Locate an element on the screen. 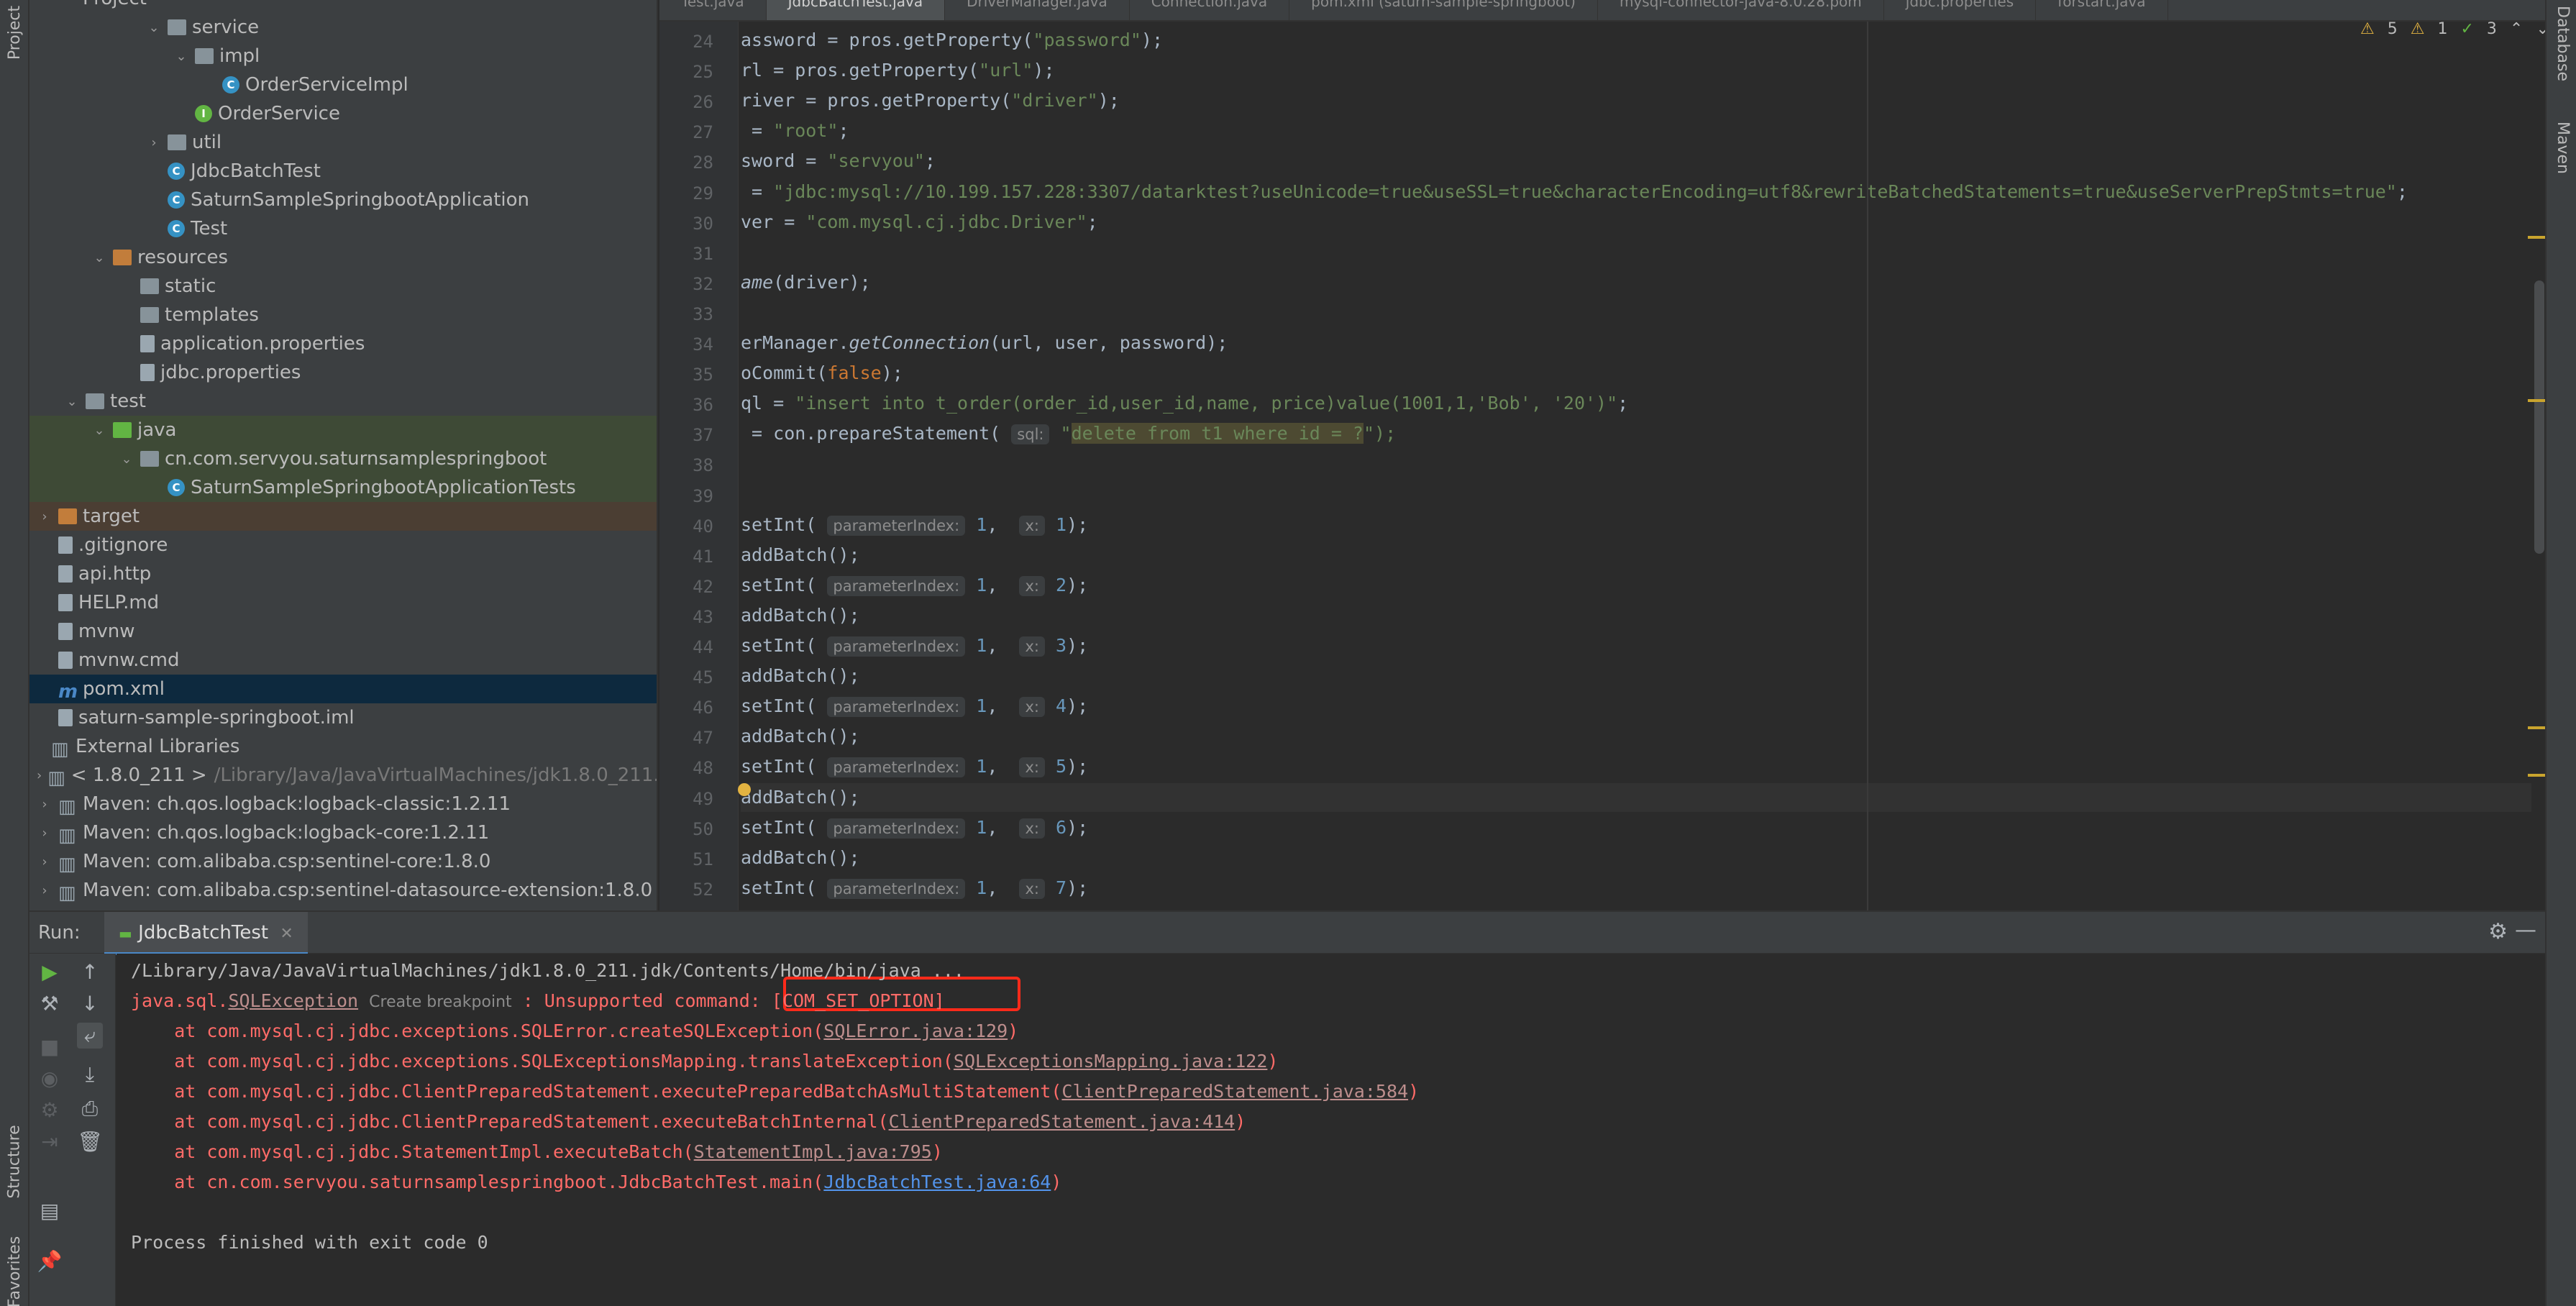  tree-item: HELP.md is located at coordinates (343, 602).